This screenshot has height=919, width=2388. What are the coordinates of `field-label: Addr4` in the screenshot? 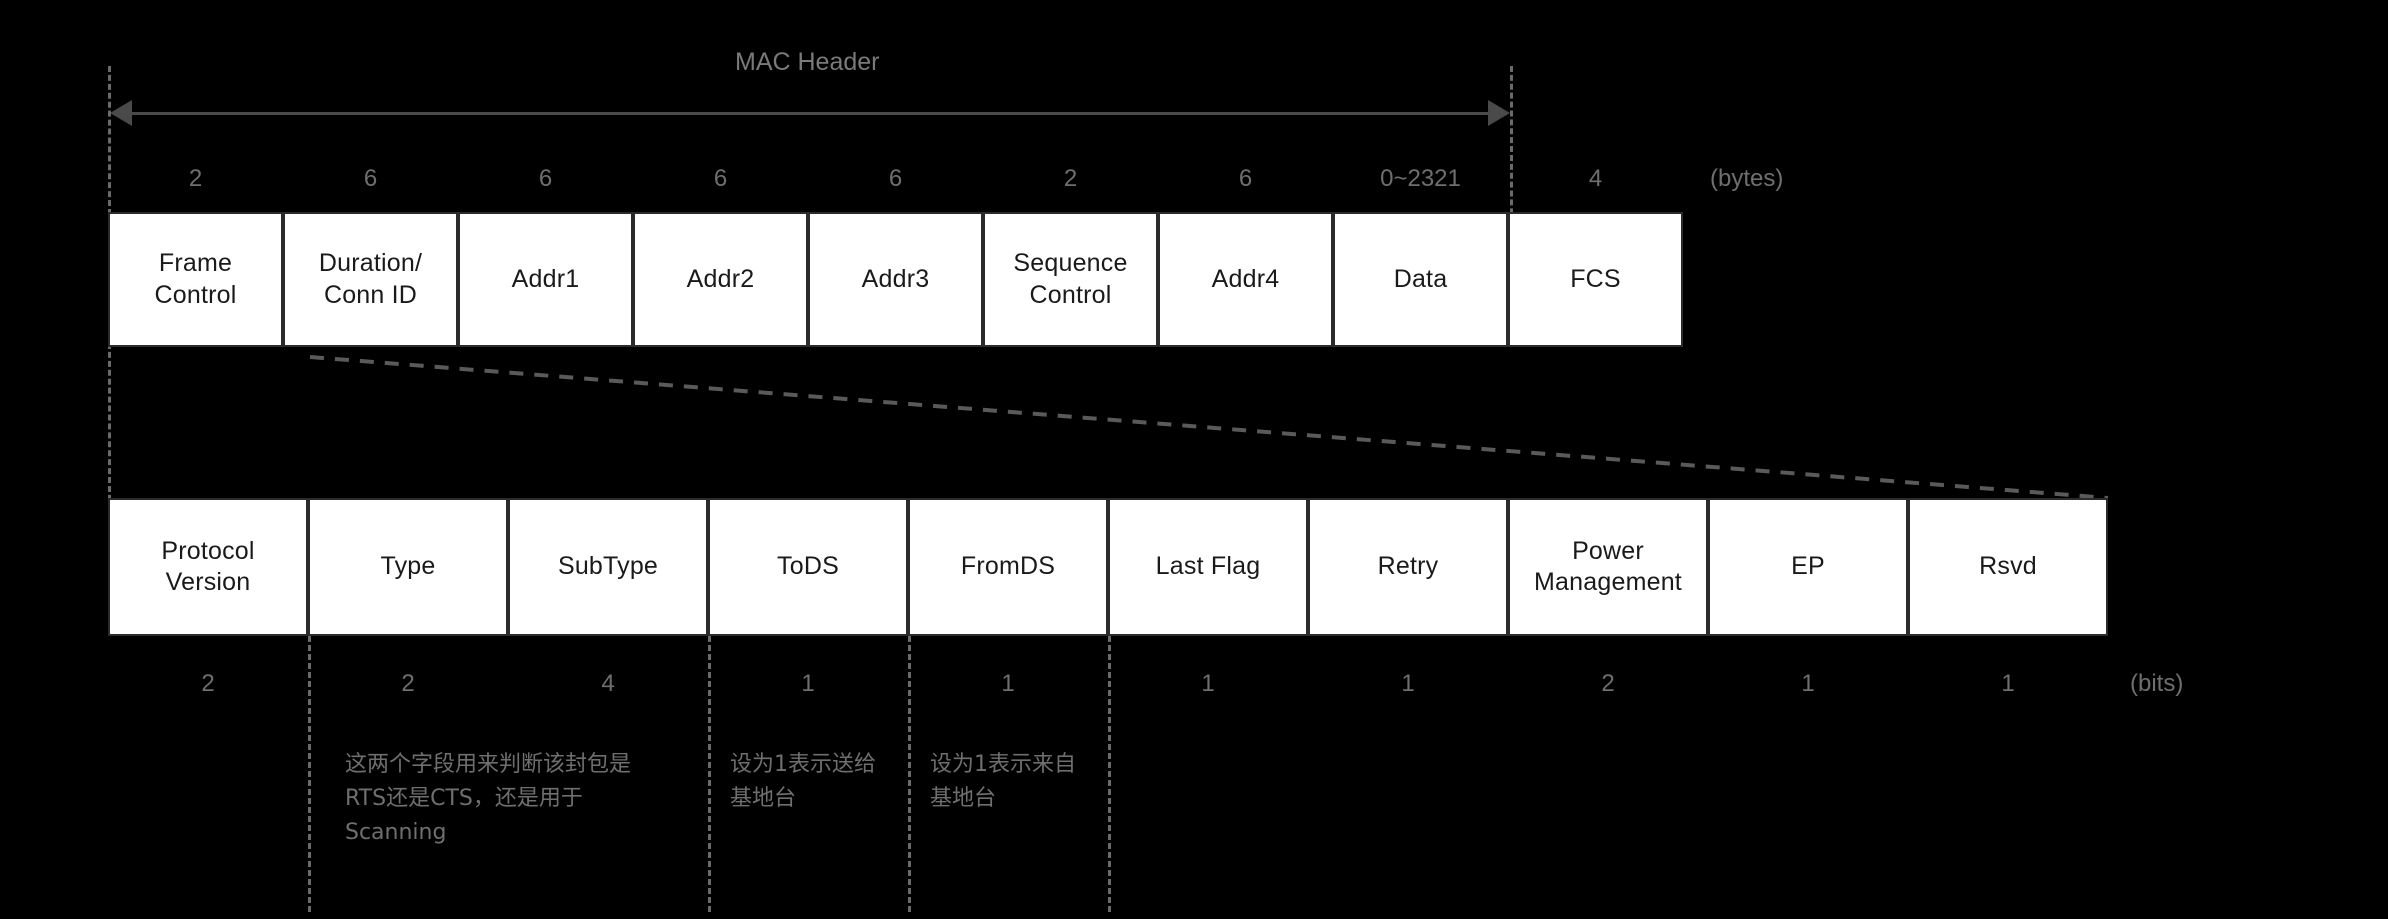 It's located at (1245, 278).